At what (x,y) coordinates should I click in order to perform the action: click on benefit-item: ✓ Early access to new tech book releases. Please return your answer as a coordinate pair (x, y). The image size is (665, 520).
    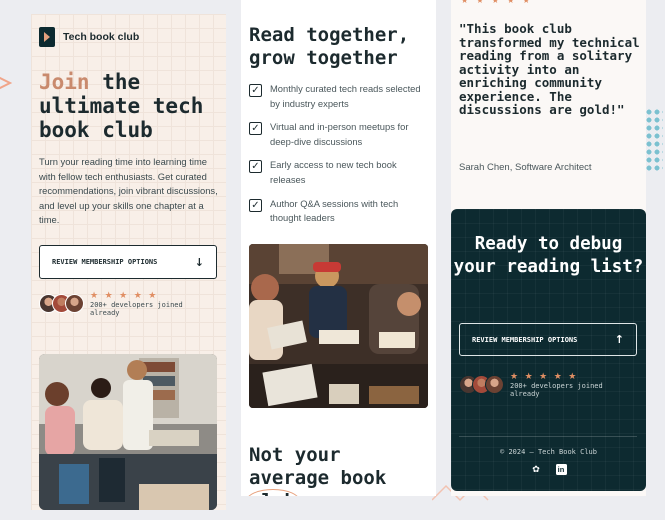
    Looking at the image, I should click on (340, 172).